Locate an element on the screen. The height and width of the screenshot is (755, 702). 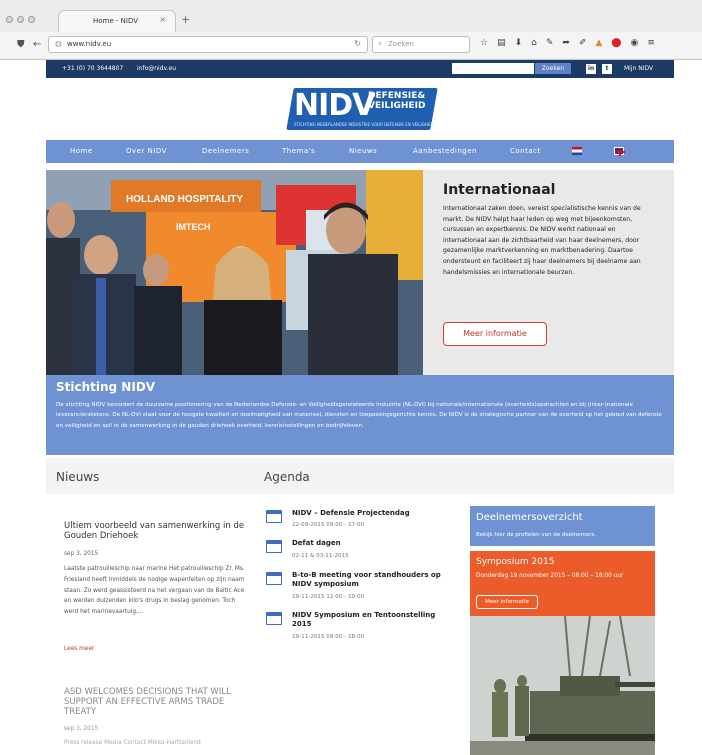
agenda-item-title: NIDV – Defensie Projectendag is located at coordinates (351, 513).